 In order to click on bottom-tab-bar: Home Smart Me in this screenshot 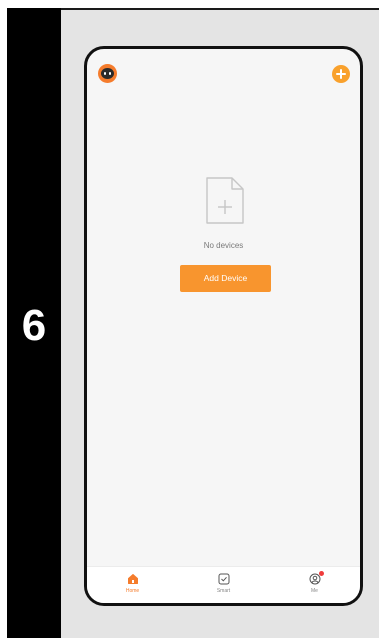, I will do `click(223, 584)`.